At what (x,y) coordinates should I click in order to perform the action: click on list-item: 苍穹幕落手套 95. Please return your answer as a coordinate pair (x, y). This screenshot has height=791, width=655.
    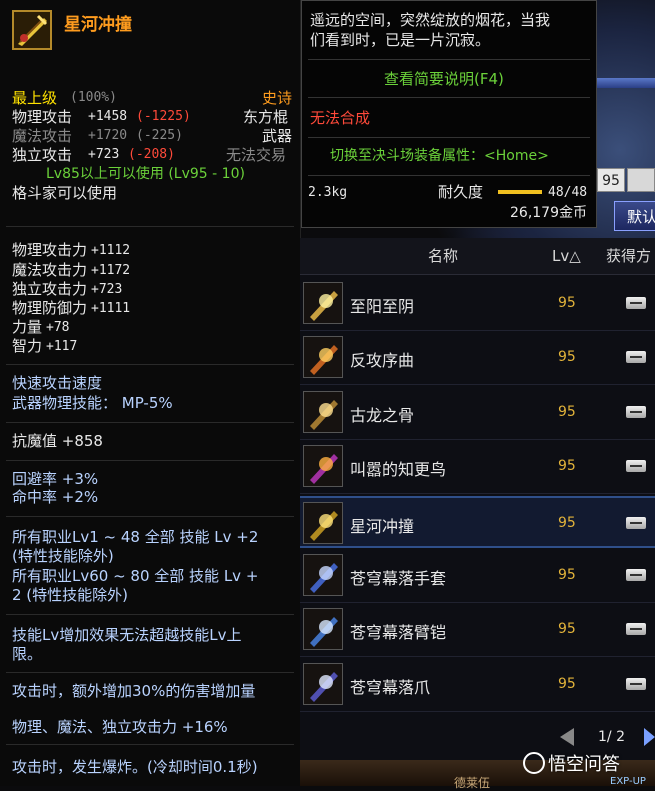
    Looking at the image, I should click on (477, 576).